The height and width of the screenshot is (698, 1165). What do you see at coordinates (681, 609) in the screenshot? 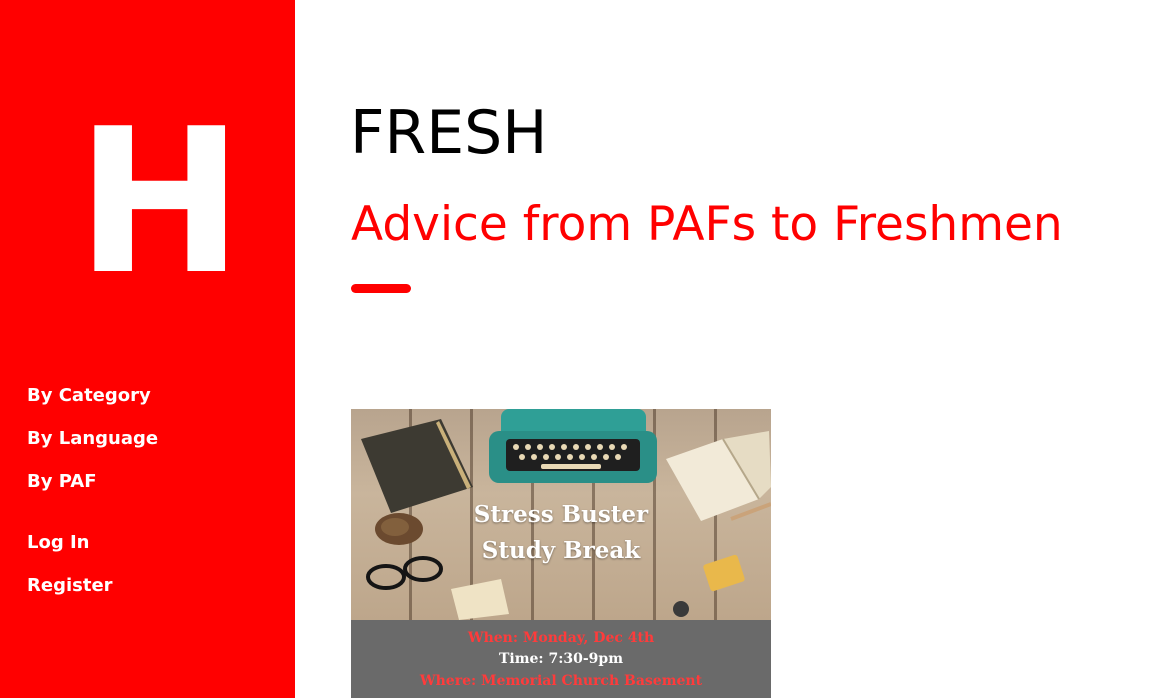
I see `decor-icon` at bounding box center [681, 609].